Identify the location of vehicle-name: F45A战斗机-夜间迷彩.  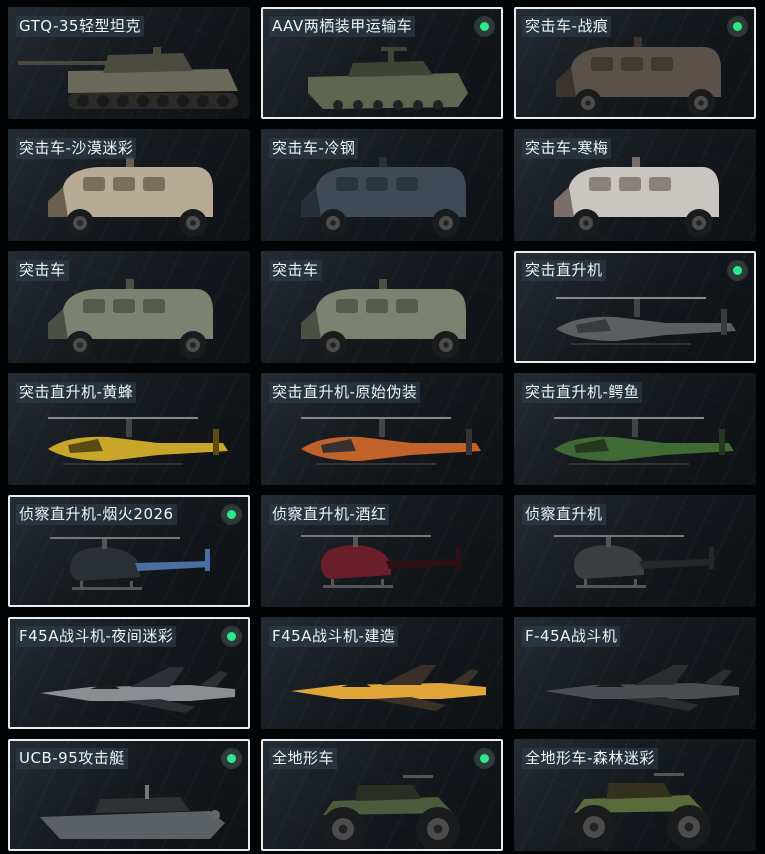
(96, 636).